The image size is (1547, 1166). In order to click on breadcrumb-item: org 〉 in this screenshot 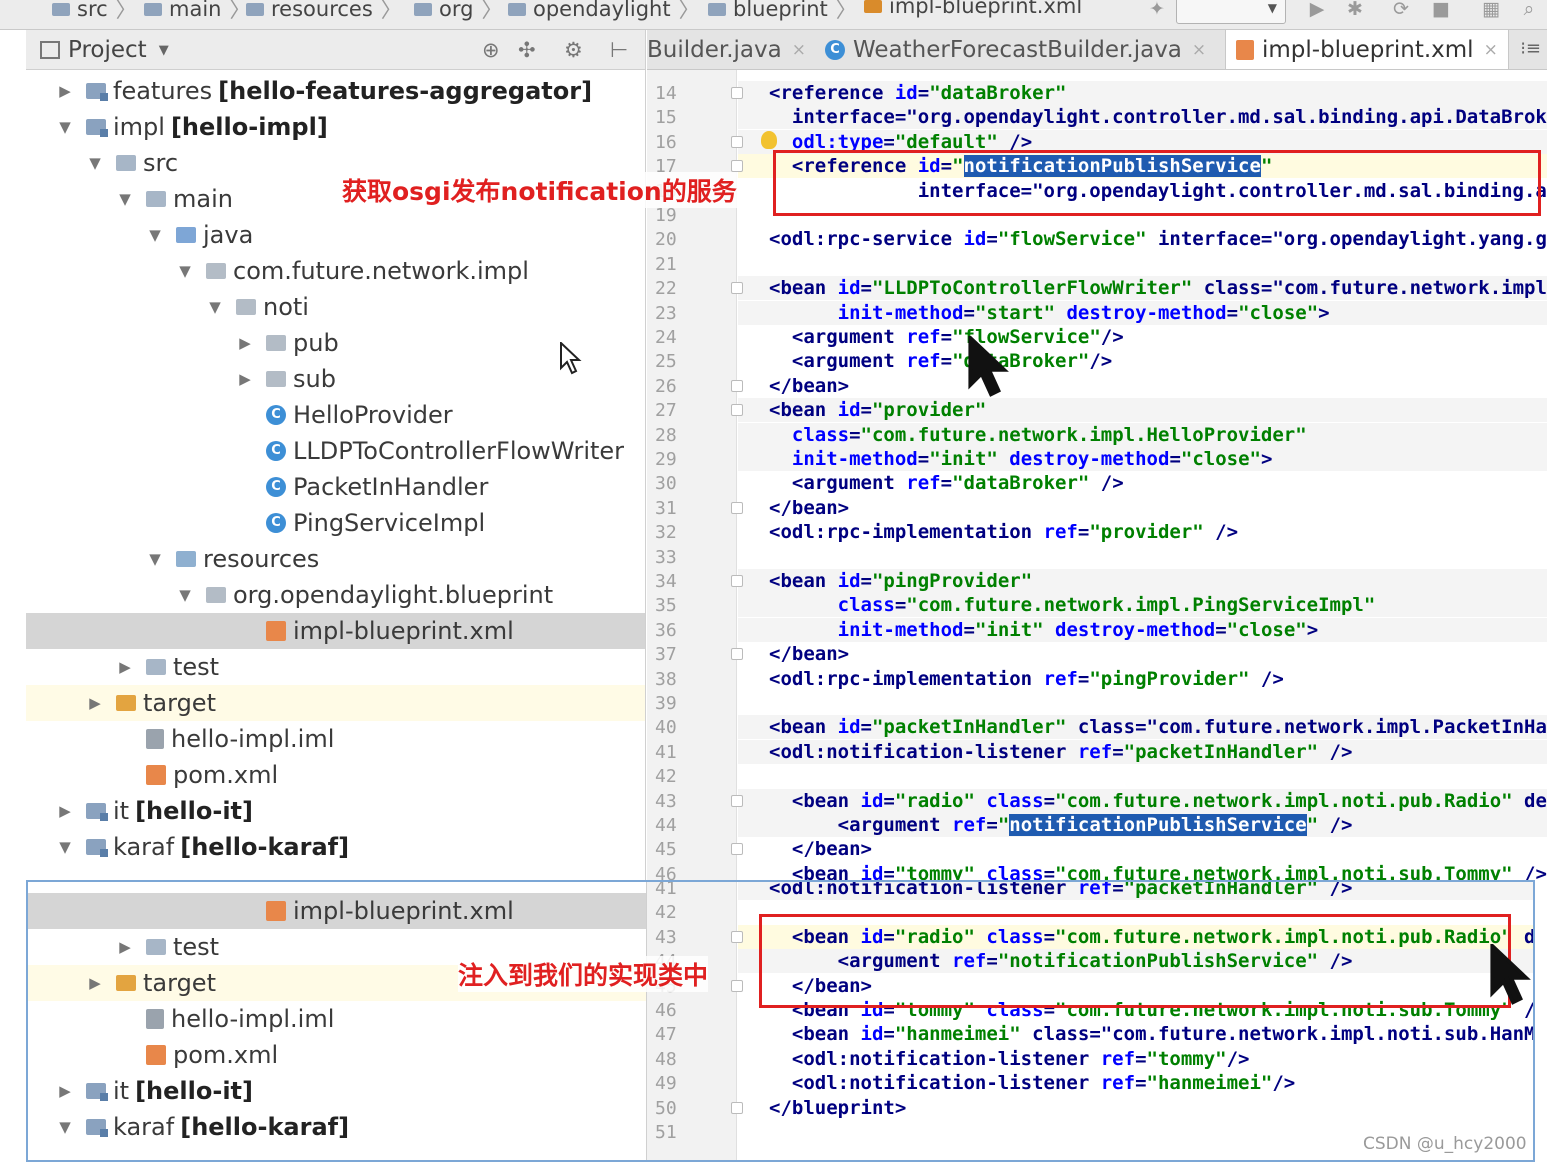, I will do `click(458, 12)`.